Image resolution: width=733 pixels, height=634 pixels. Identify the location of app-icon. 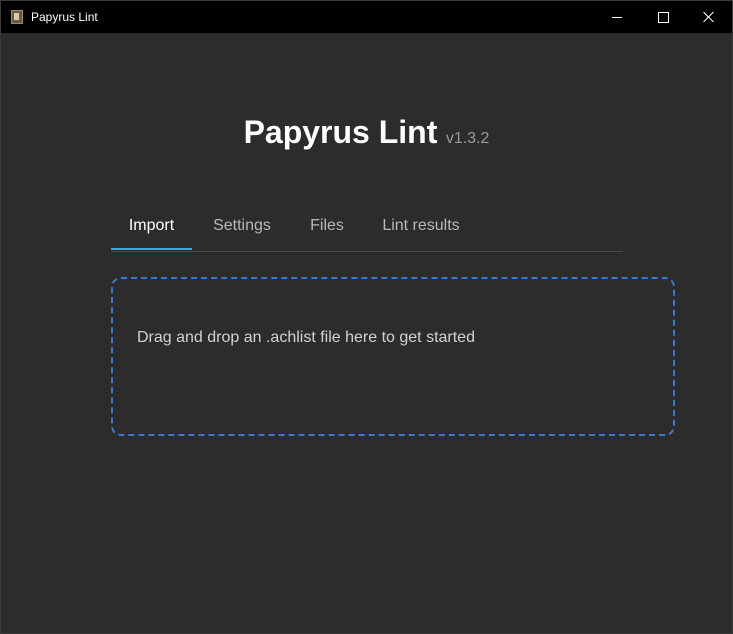
(17, 17).